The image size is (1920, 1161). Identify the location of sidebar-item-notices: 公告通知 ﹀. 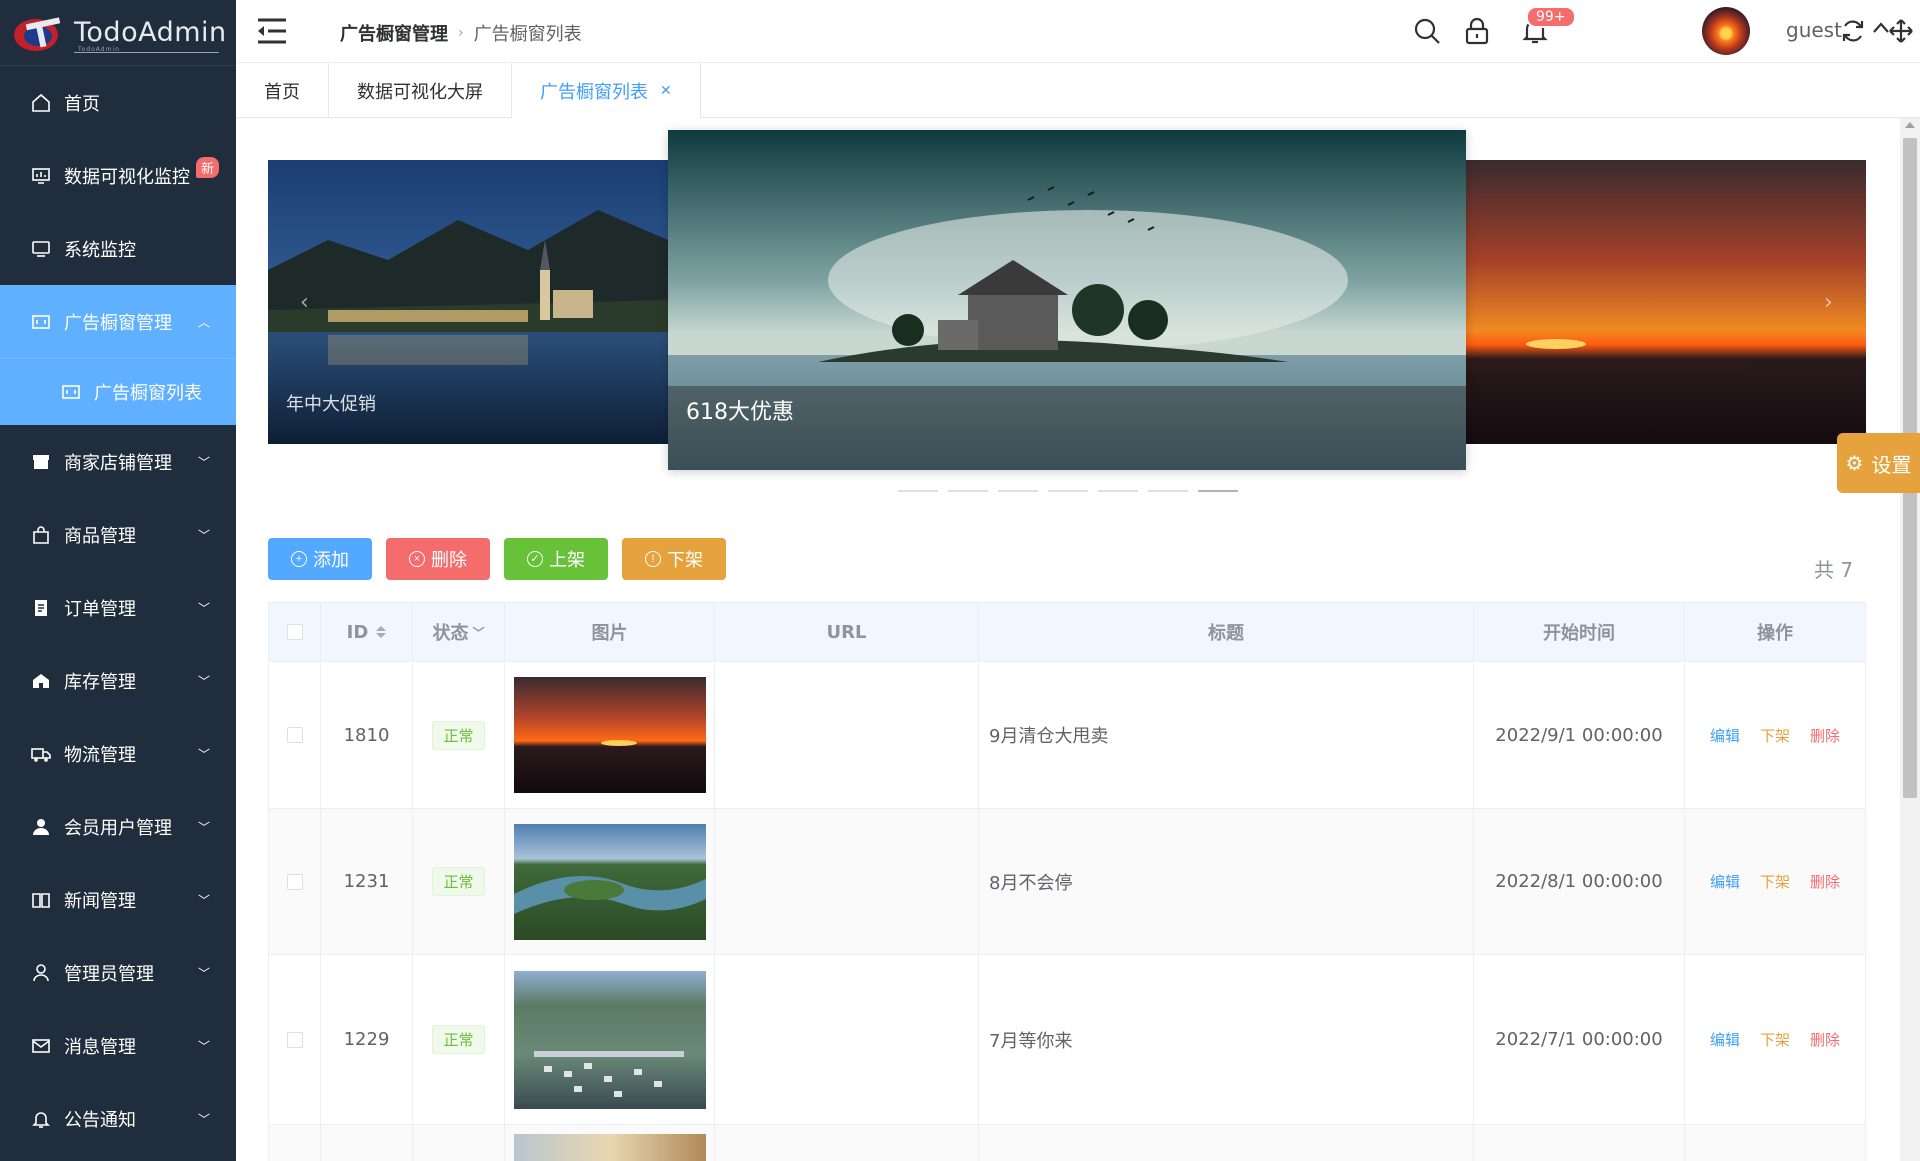
(118, 1118).